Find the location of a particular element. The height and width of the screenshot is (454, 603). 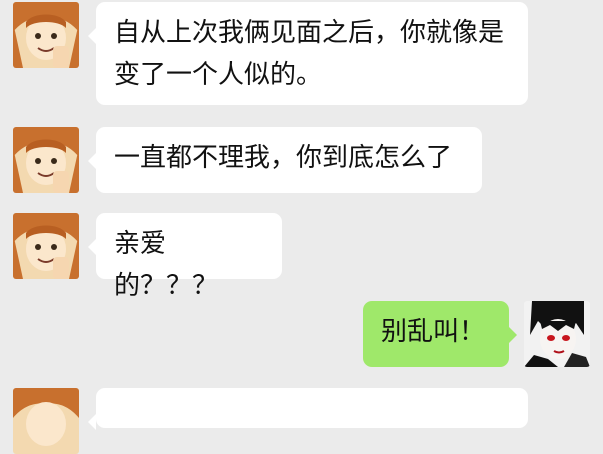

message-text: 亲爱的？？？ is located at coordinates (166, 265).